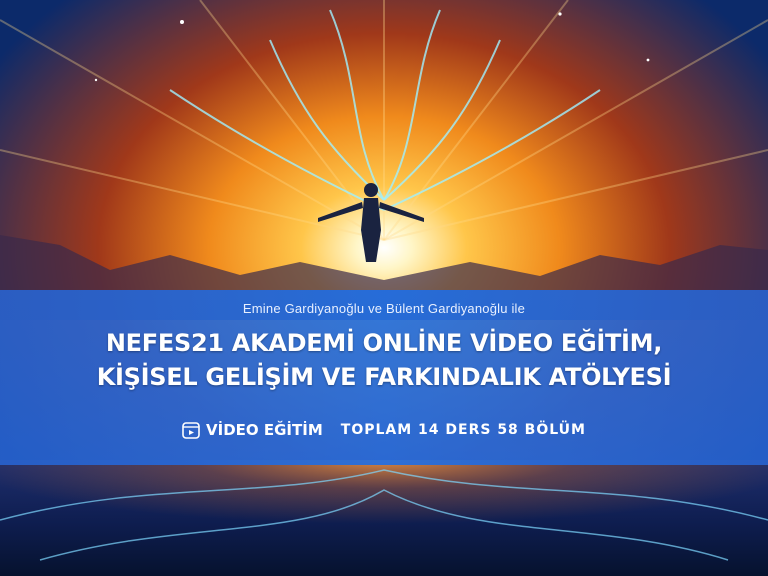  I want to click on lesson-count-label: TOPLAM 14 DERS 58 BÖLÜM, so click(463, 430).